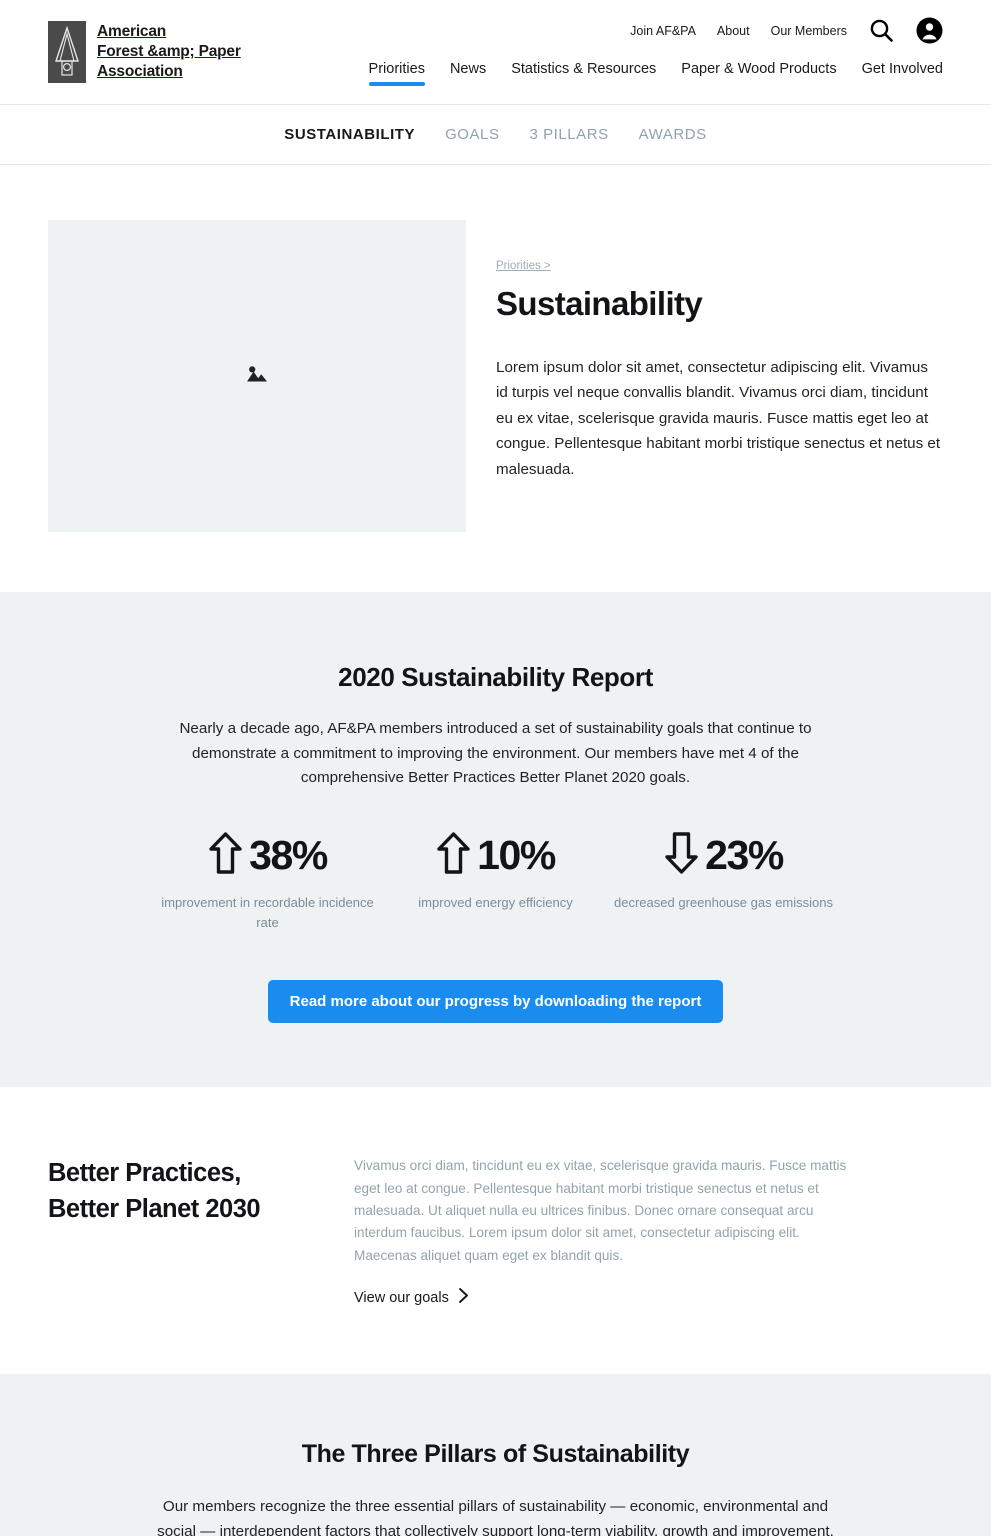 Image resolution: width=991 pixels, height=1536 pixels. Describe the element at coordinates (663, 31) in the screenshot. I see `util-link-join: Join AF&PA` at that location.